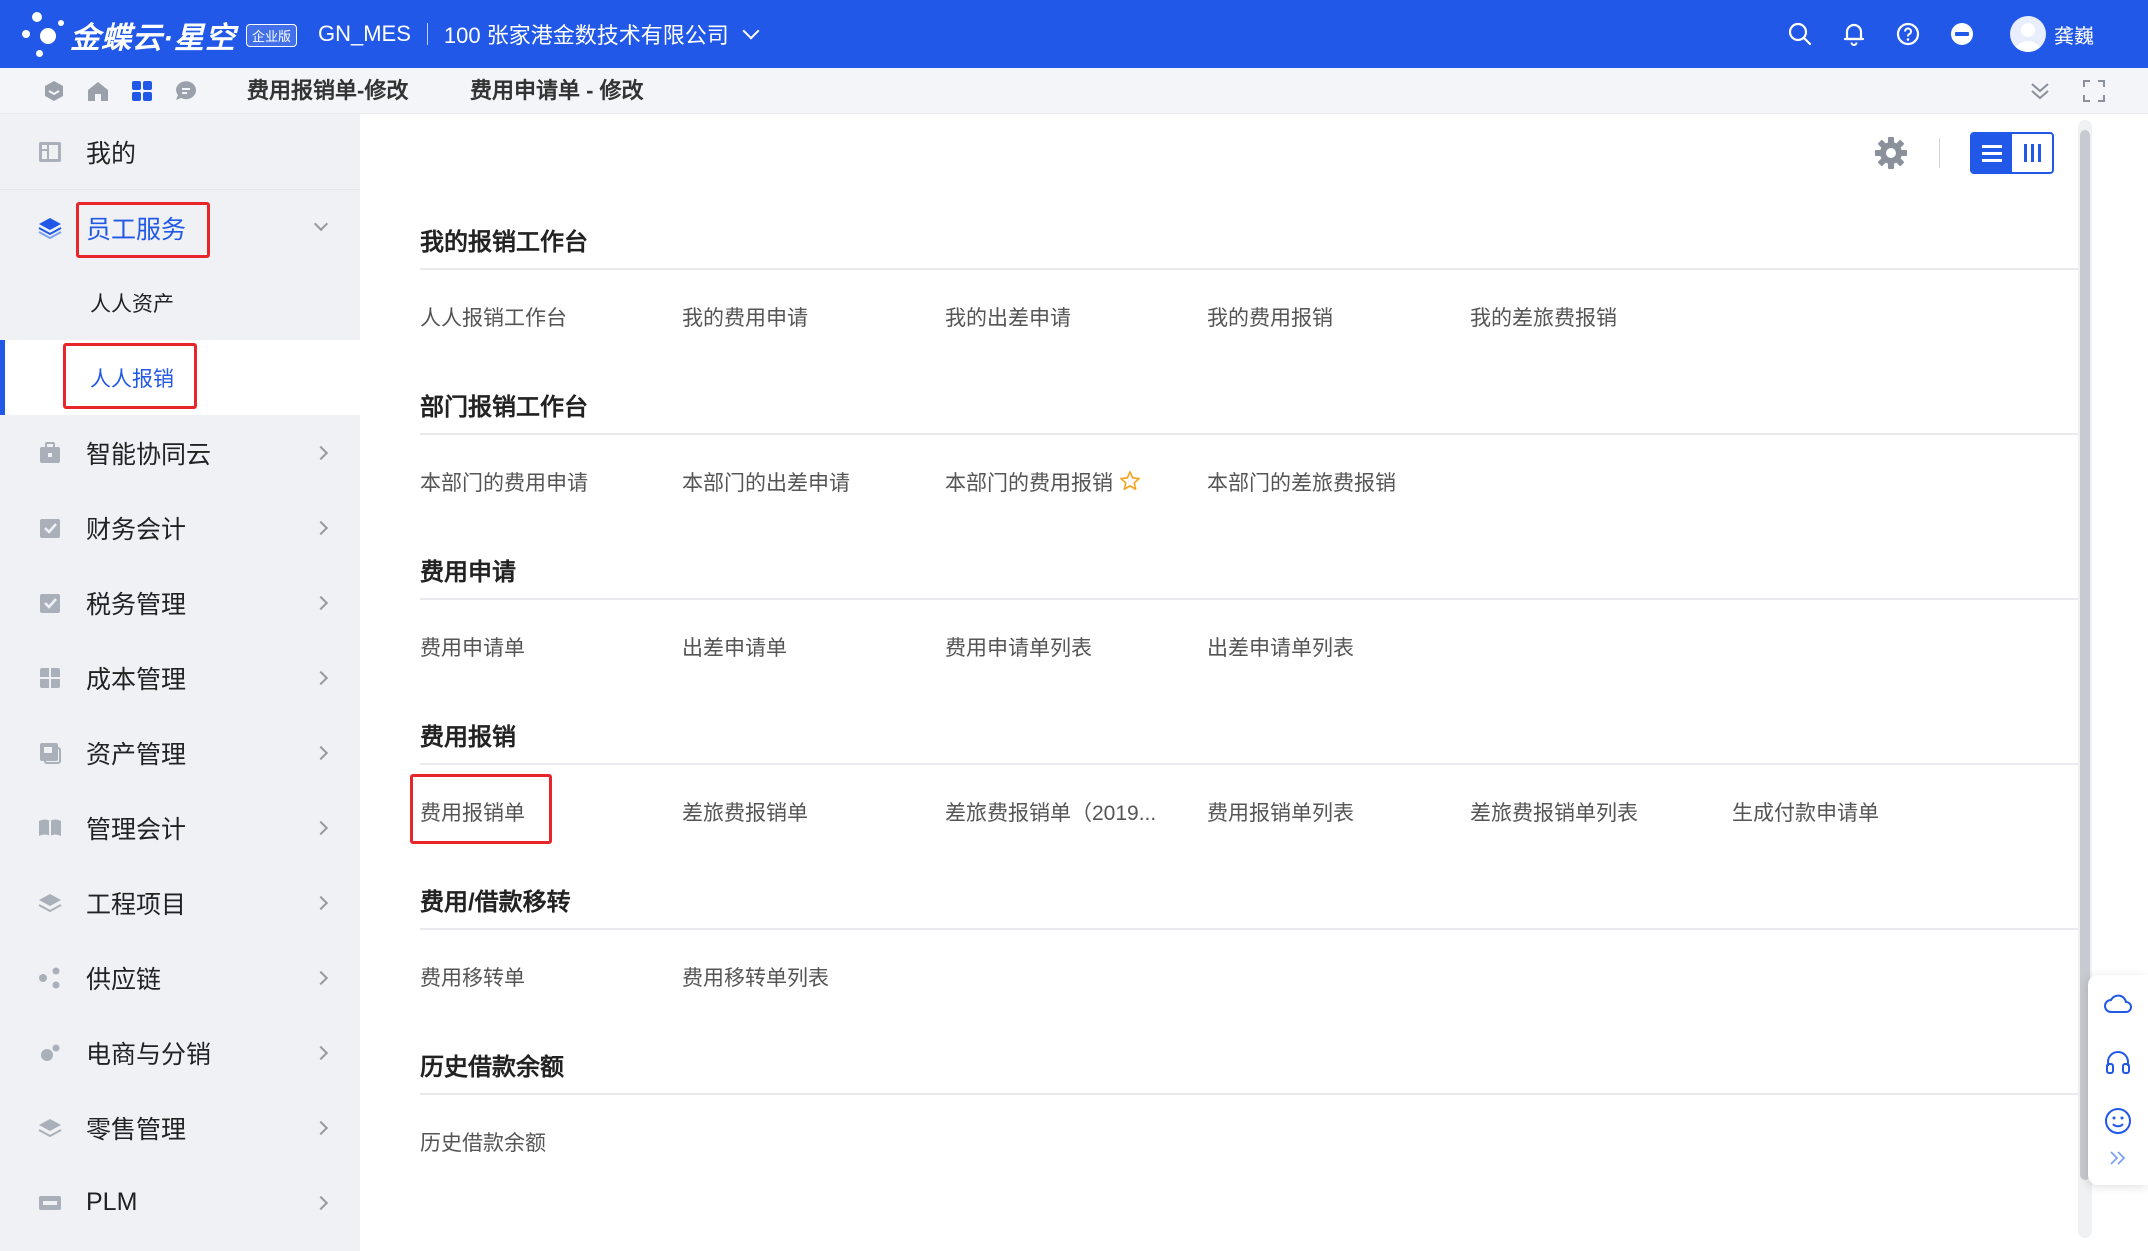 Image resolution: width=2148 pixels, height=1251 pixels. Describe the element at coordinates (2028, 34) in the screenshot. I see `avatar` at that location.